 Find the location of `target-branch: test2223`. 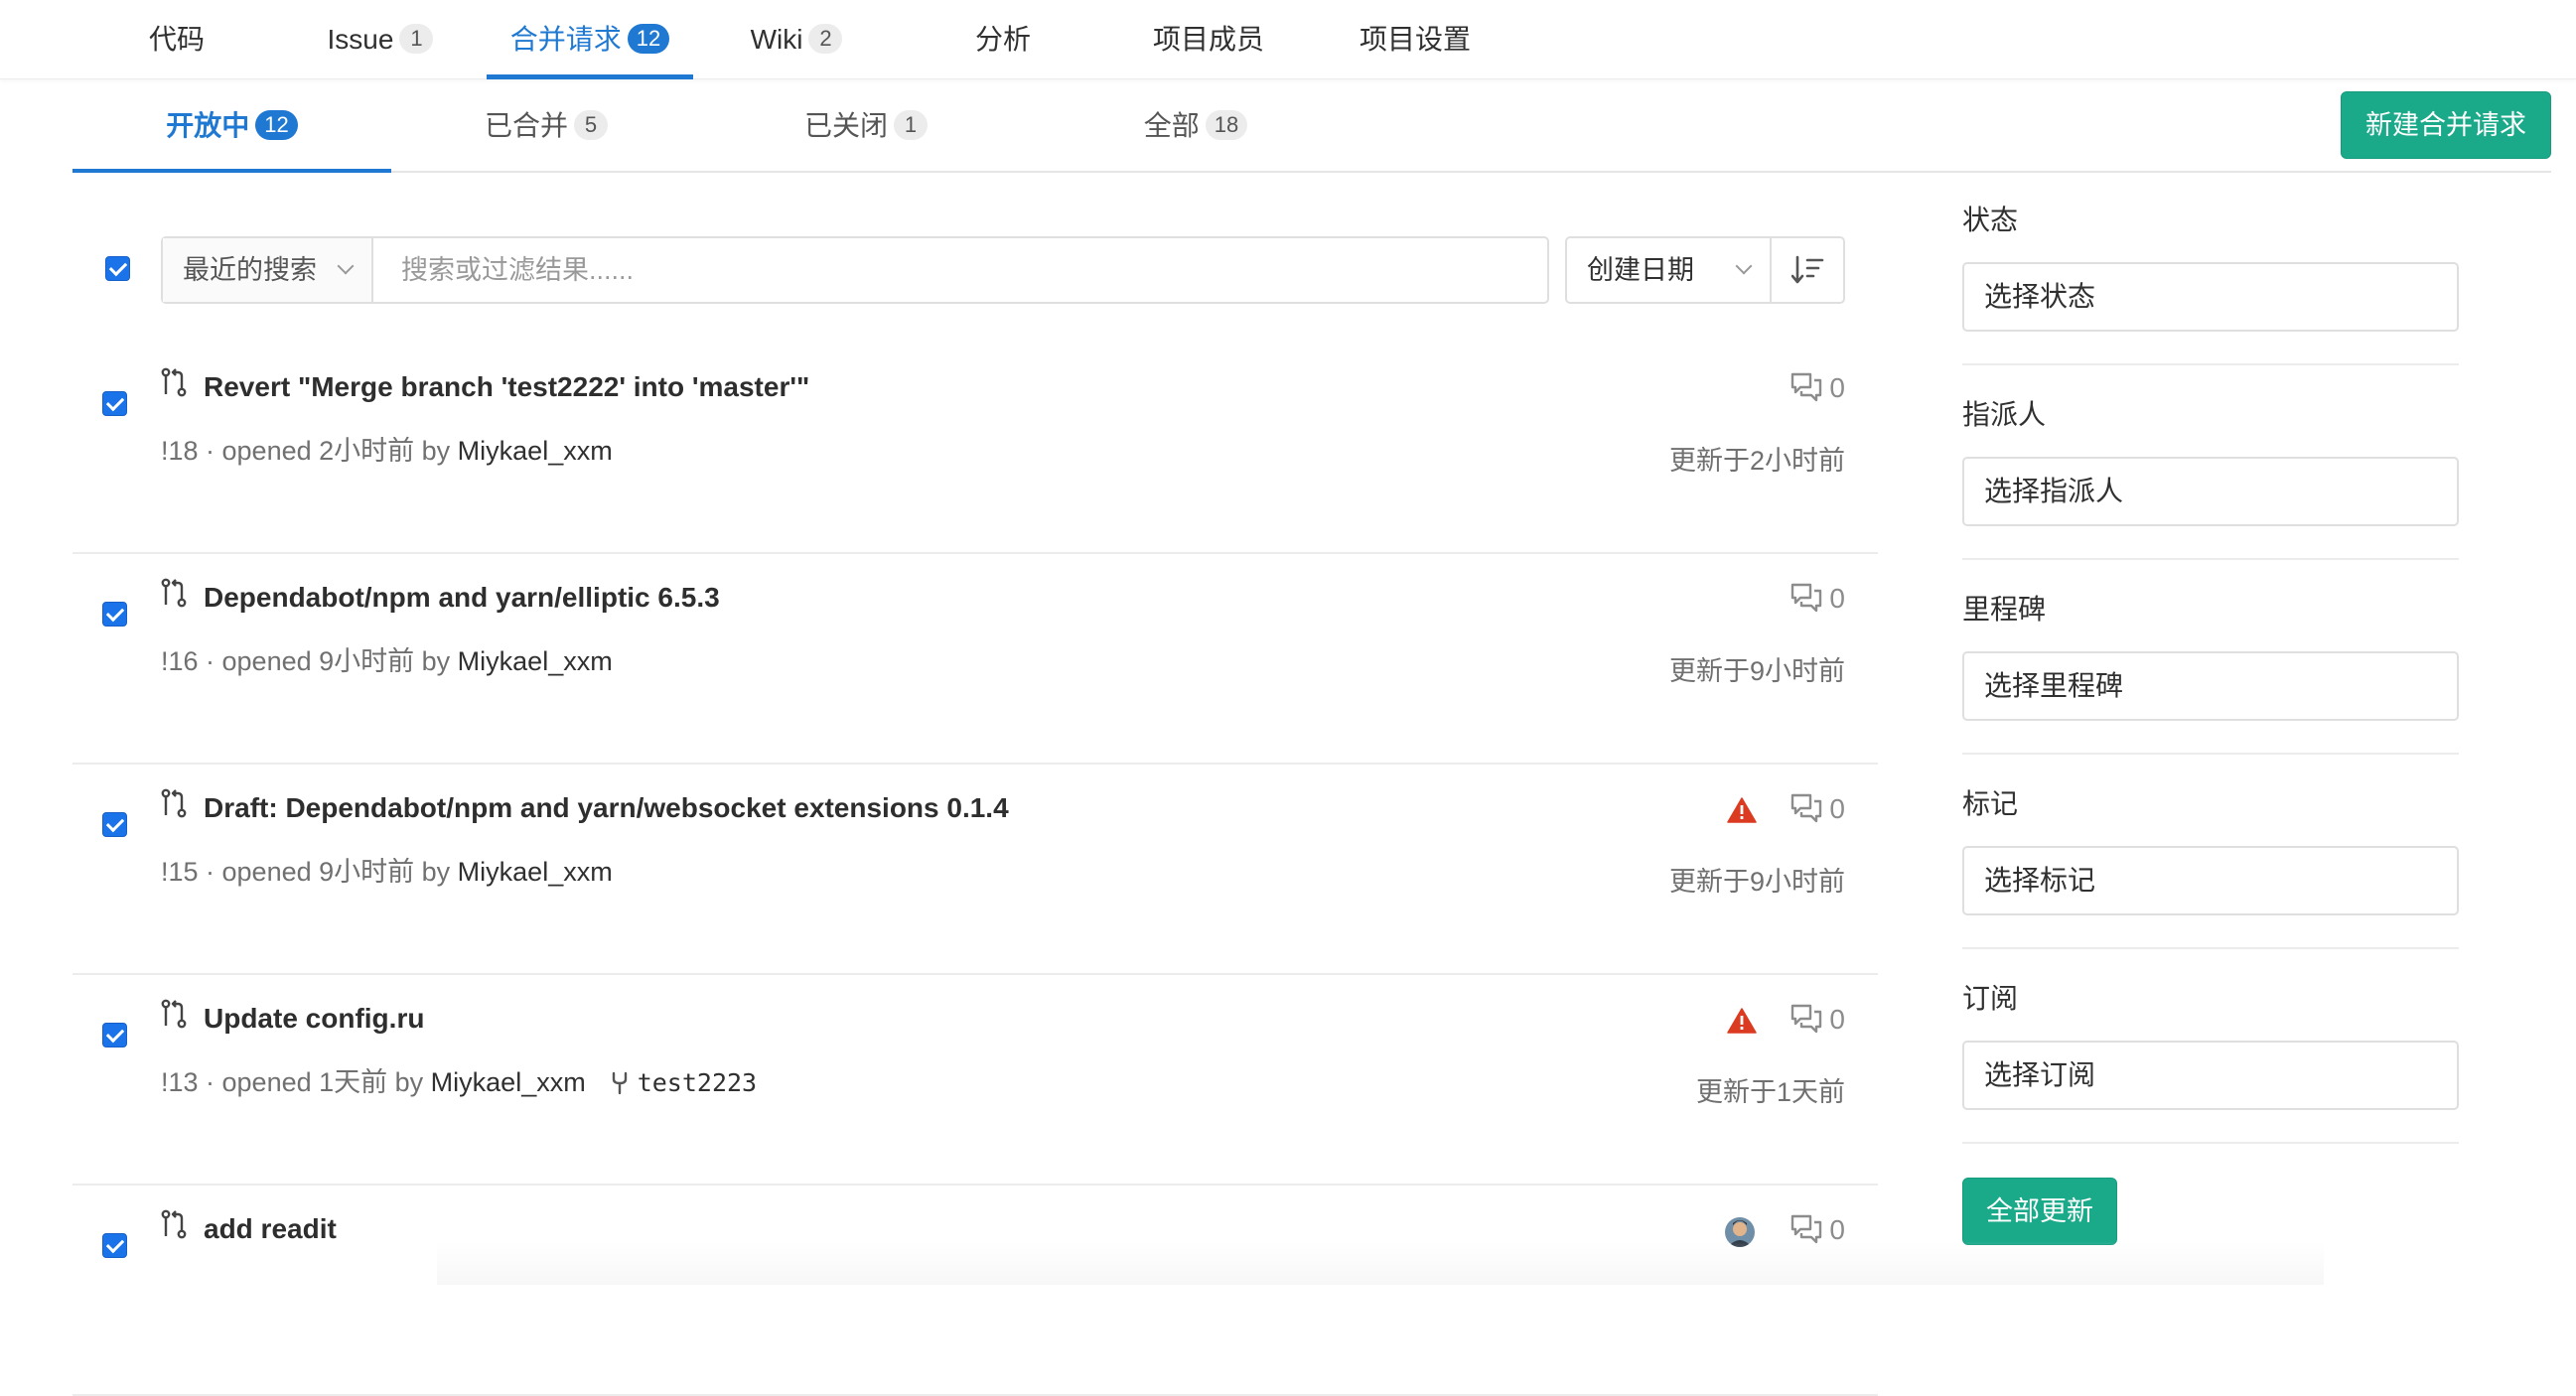

target-branch: test2223 is located at coordinates (683, 1082).